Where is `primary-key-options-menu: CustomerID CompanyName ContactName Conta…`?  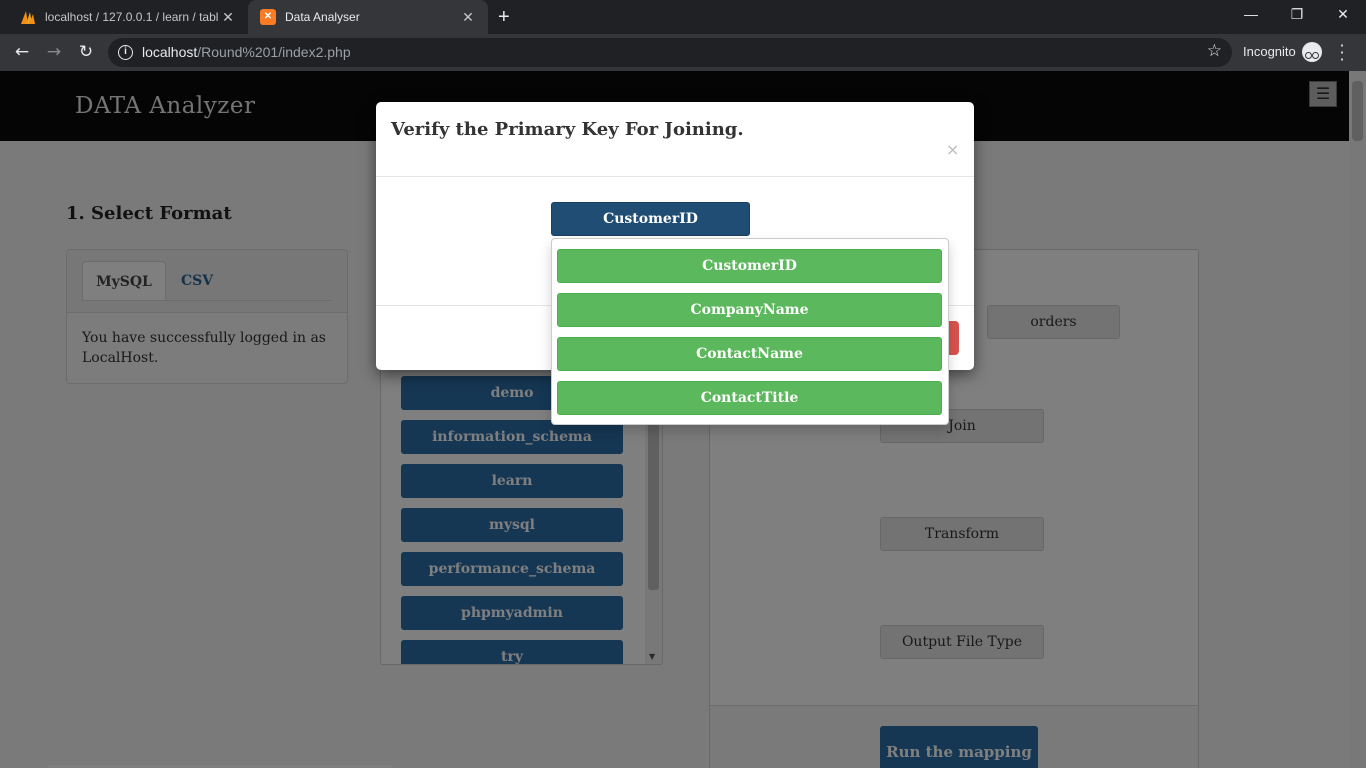 primary-key-options-menu: CustomerID CompanyName ContactName Conta… is located at coordinates (750, 331).